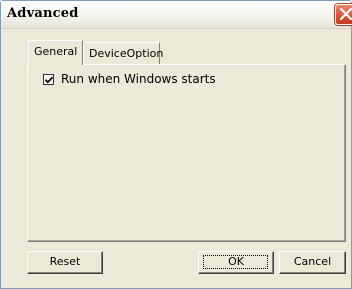 The width and height of the screenshot is (352, 289). Describe the element at coordinates (312, 262) in the screenshot. I see `cancel-button: Cancel` at that location.